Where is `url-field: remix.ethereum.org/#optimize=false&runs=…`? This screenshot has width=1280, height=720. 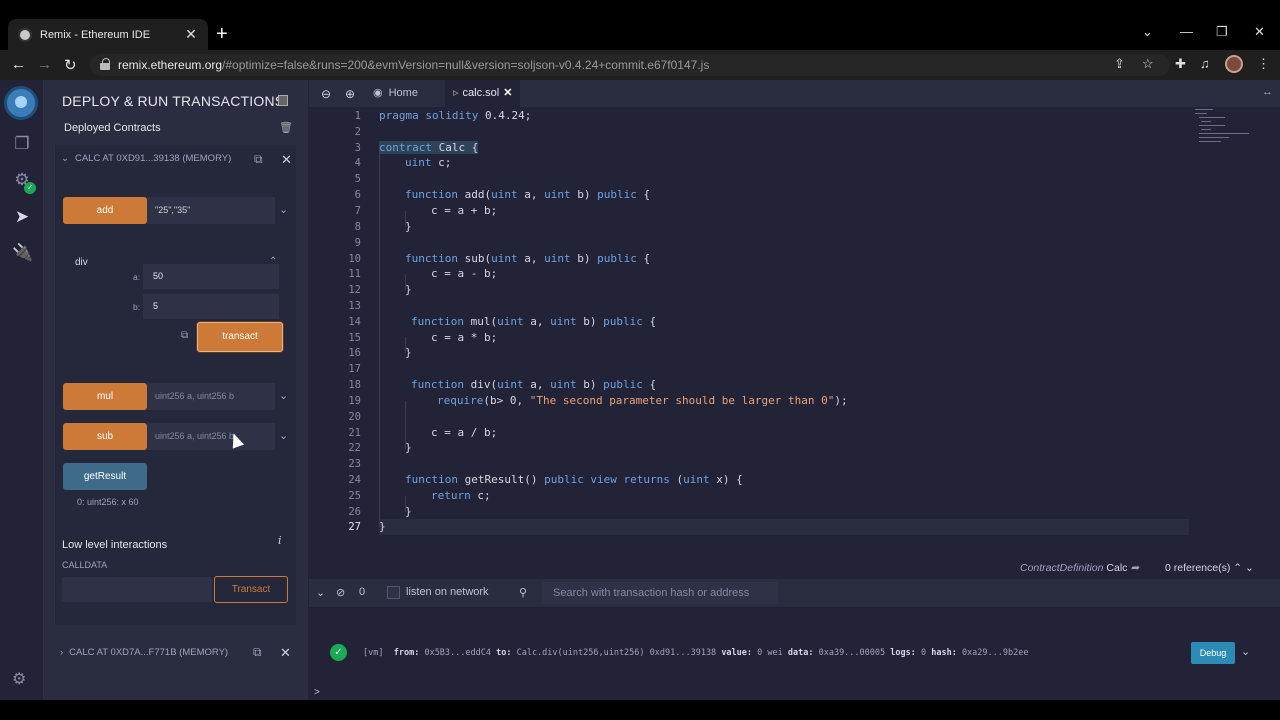 url-field: remix.ethereum.org/#optimize=false&runs=… is located at coordinates (630, 65).